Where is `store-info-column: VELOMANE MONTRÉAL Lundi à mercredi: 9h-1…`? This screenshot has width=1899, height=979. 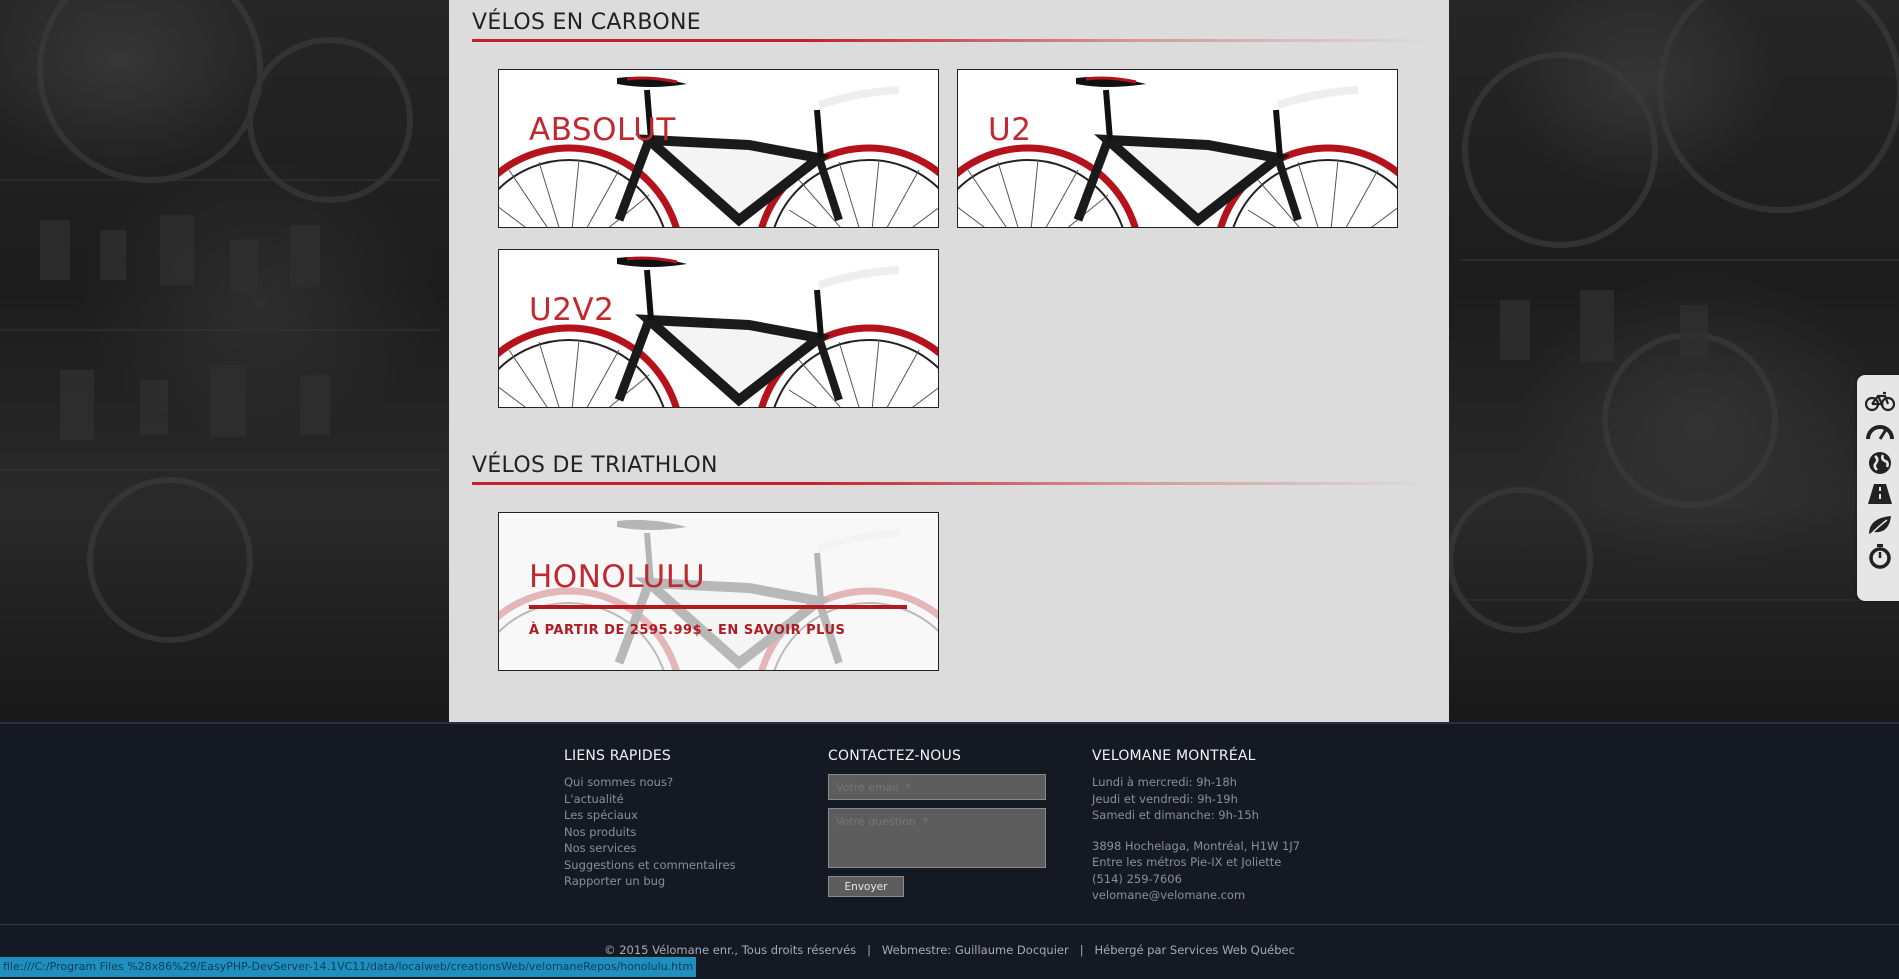 store-info-column: VELOMANE MONTRÉAL Lundi à mercredi: 9h-1… is located at coordinates (1196, 826).